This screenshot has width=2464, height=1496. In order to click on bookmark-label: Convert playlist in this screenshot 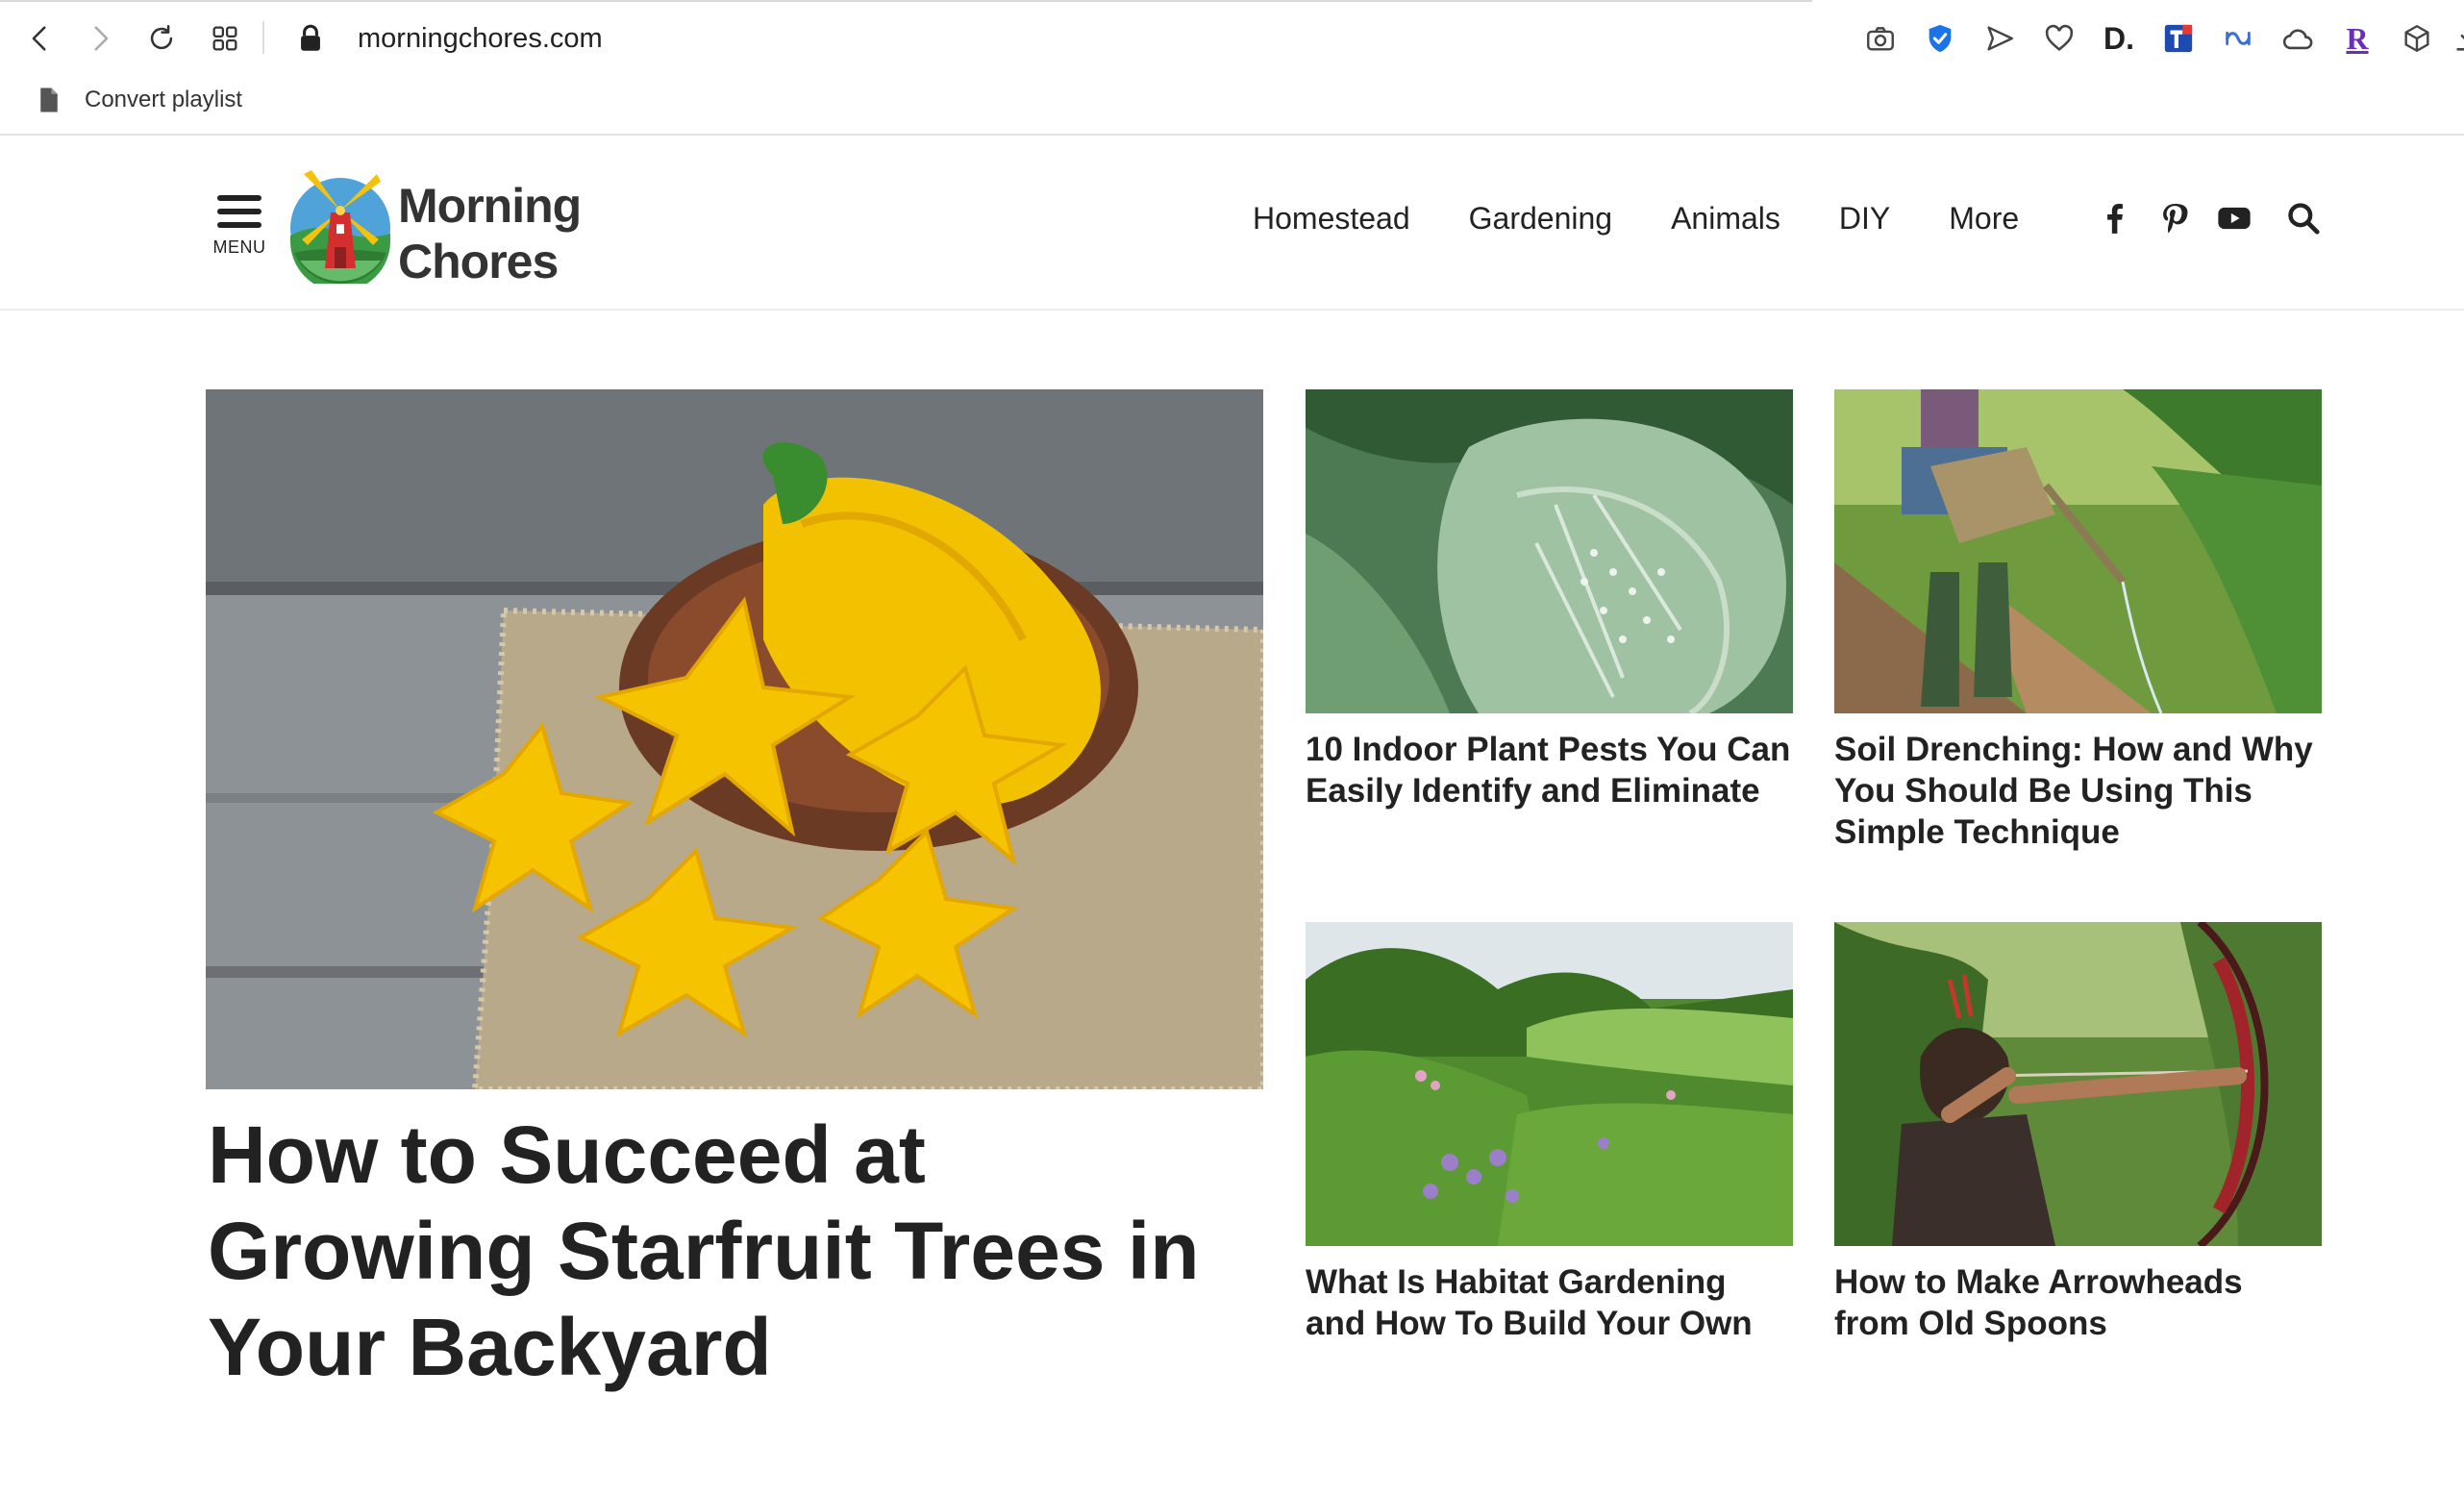, I will do `click(164, 99)`.